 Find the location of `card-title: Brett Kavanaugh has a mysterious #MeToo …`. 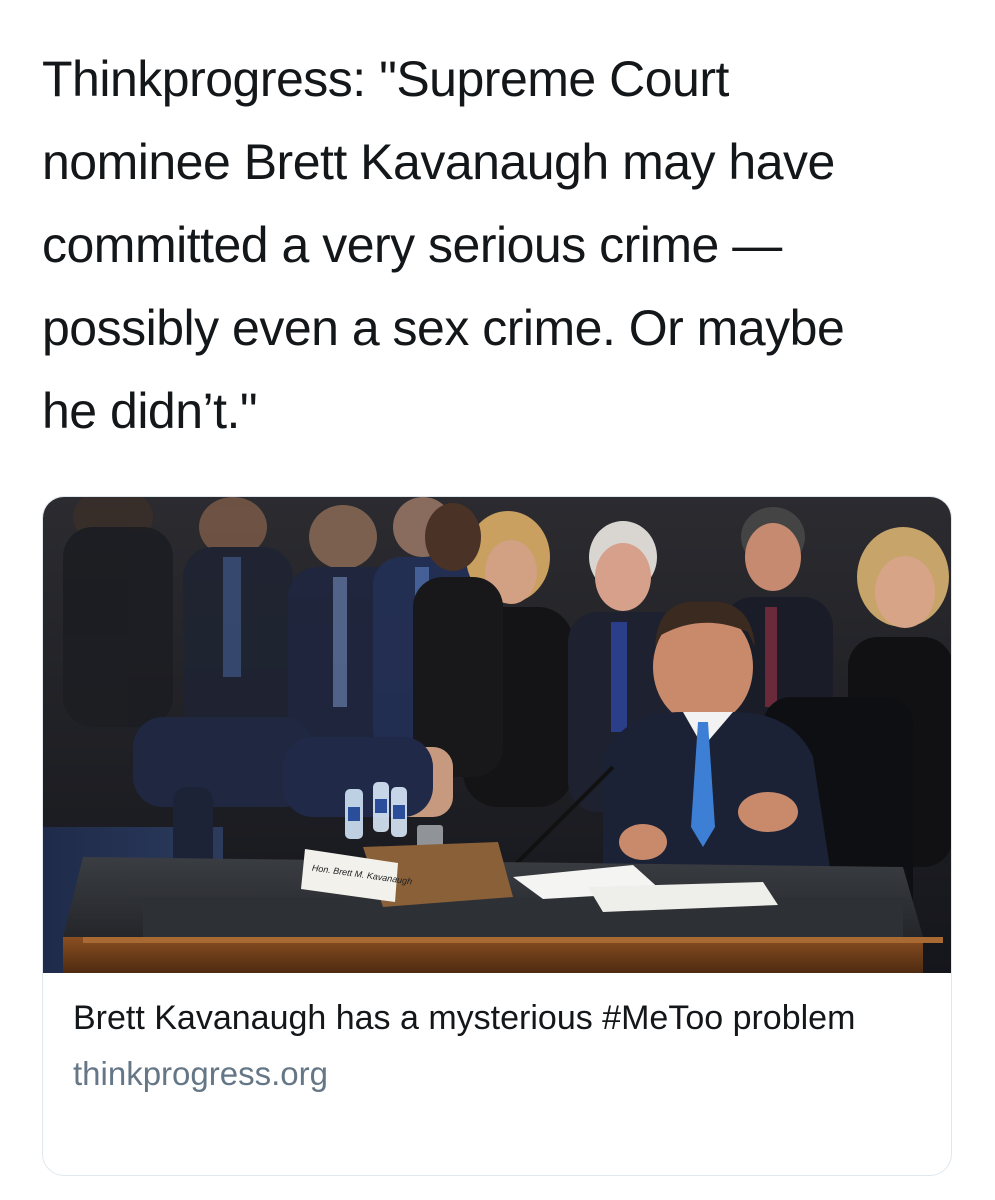

card-title: Brett Kavanaugh has a mysterious #MeToo … is located at coordinates (493, 1018).